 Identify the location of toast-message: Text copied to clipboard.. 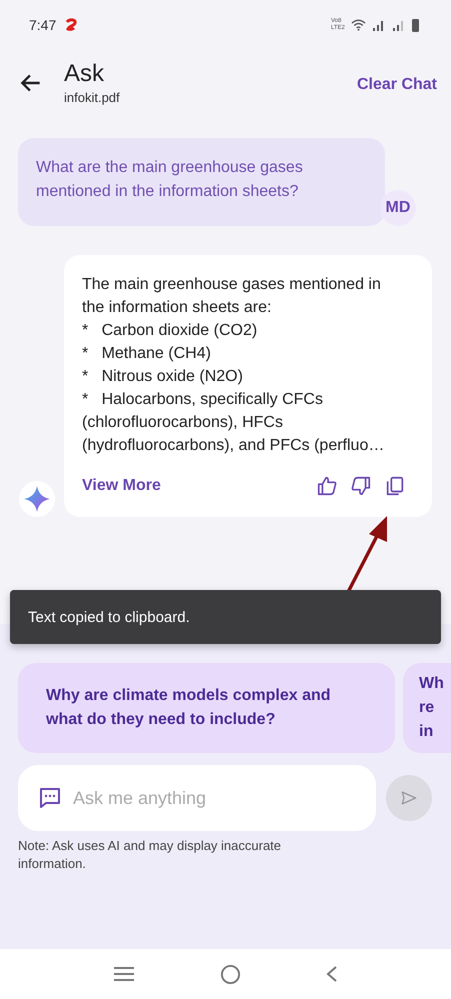
(225, 617).